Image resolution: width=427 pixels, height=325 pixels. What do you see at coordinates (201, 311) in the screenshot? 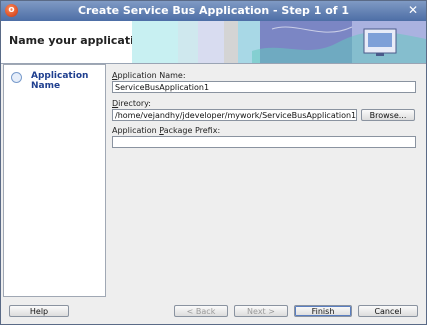
I see `back-button: < Back` at bounding box center [201, 311].